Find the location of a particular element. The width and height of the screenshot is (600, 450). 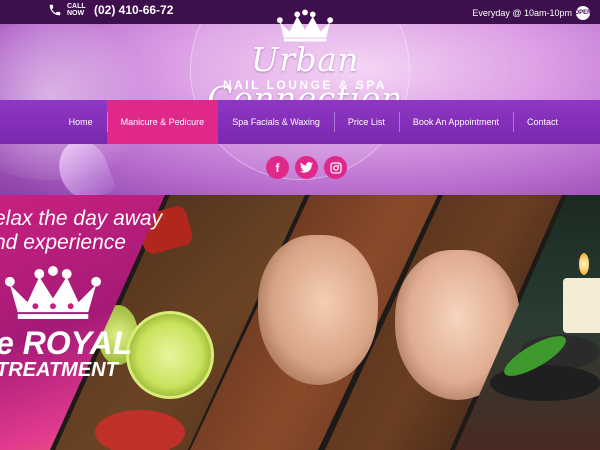

twitter-icon is located at coordinates (306, 167).